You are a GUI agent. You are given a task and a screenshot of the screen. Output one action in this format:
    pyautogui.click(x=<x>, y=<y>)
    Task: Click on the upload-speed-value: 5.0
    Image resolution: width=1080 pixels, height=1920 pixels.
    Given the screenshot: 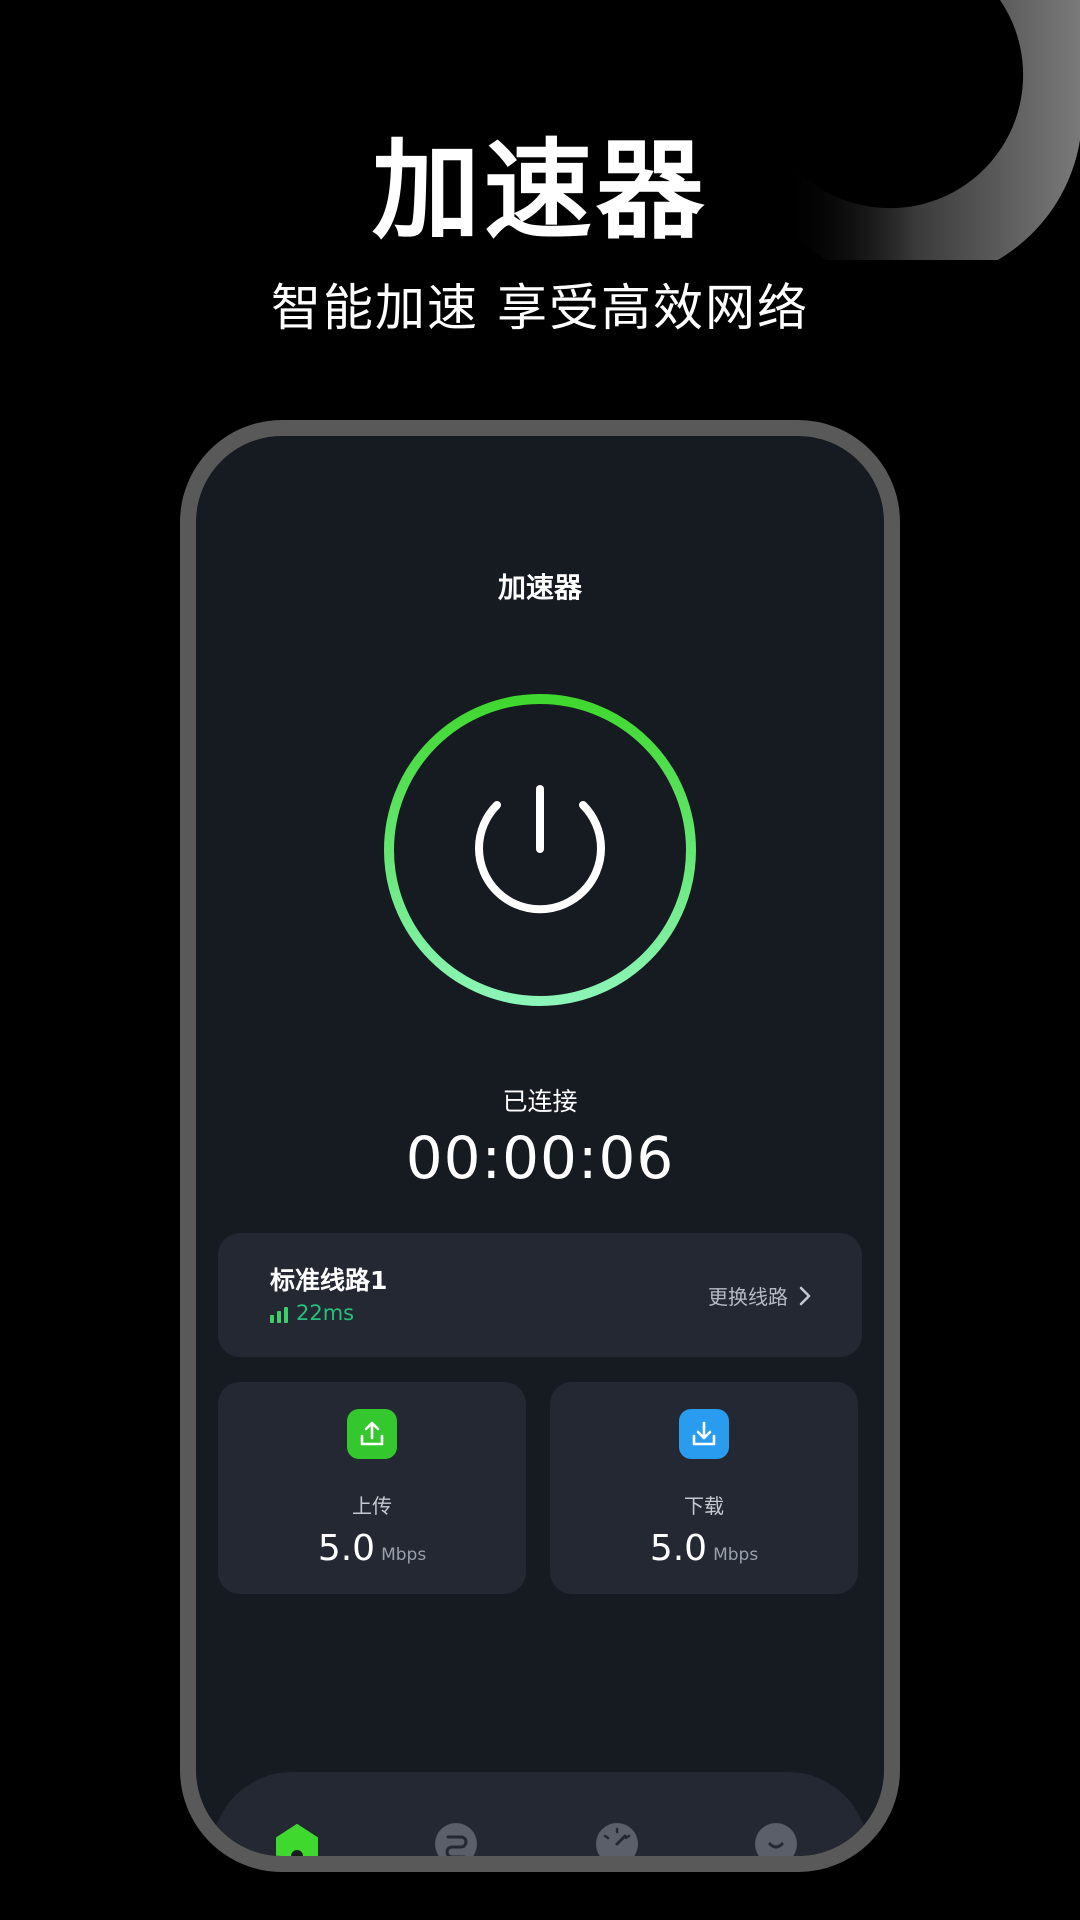 What is the action you would take?
    pyautogui.click(x=346, y=1548)
    